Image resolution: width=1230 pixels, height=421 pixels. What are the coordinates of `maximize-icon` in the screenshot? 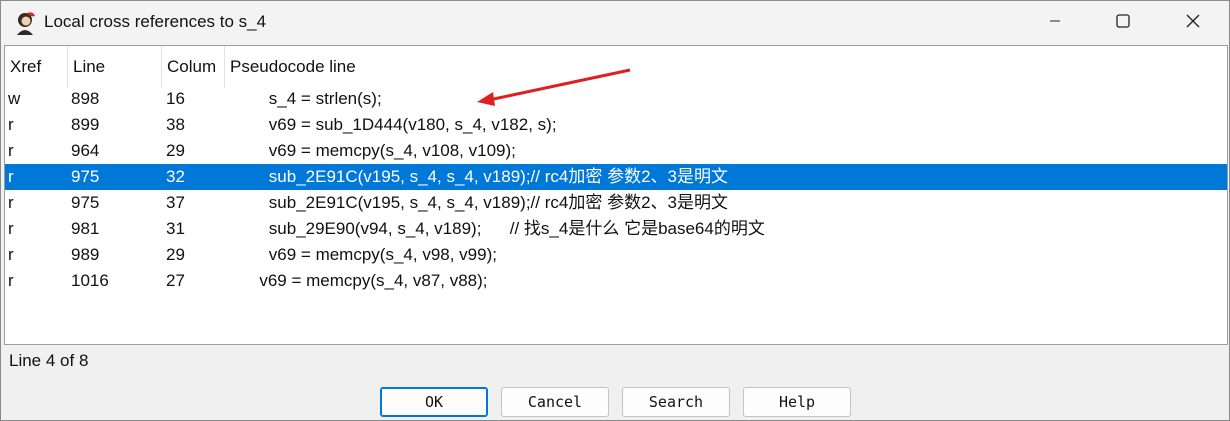 It's located at (1123, 23).